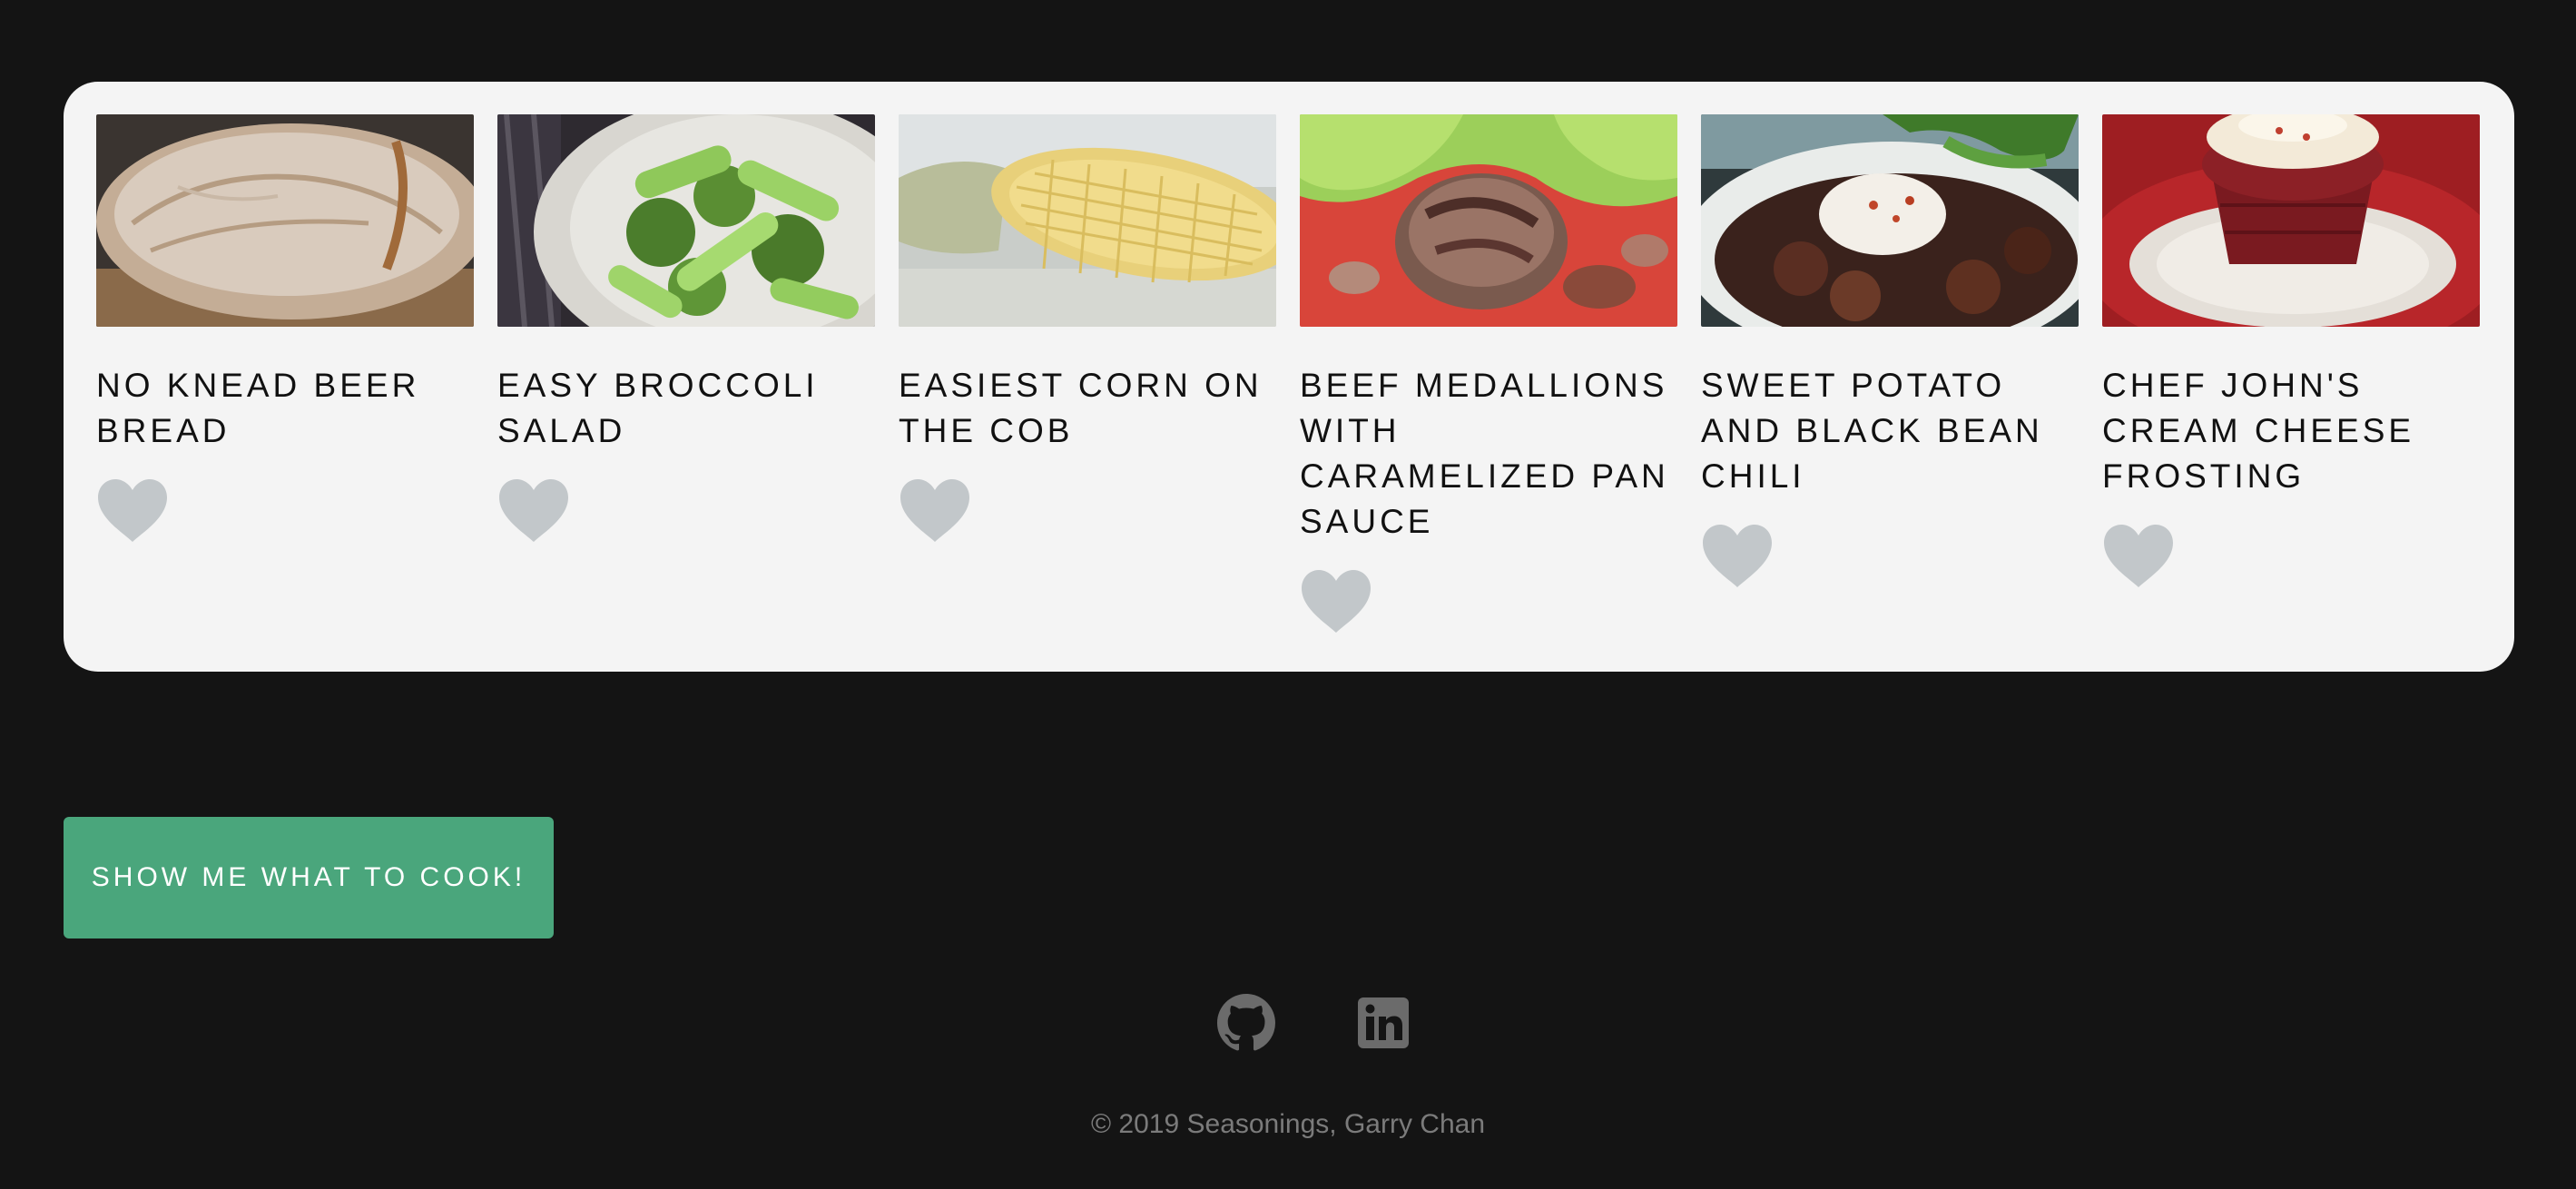 The image size is (2576, 1189). Describe the element at coordinates (1087, 329) in the screenshot. I see `recipe-card: Easiest Corn on the Cob` at that location.